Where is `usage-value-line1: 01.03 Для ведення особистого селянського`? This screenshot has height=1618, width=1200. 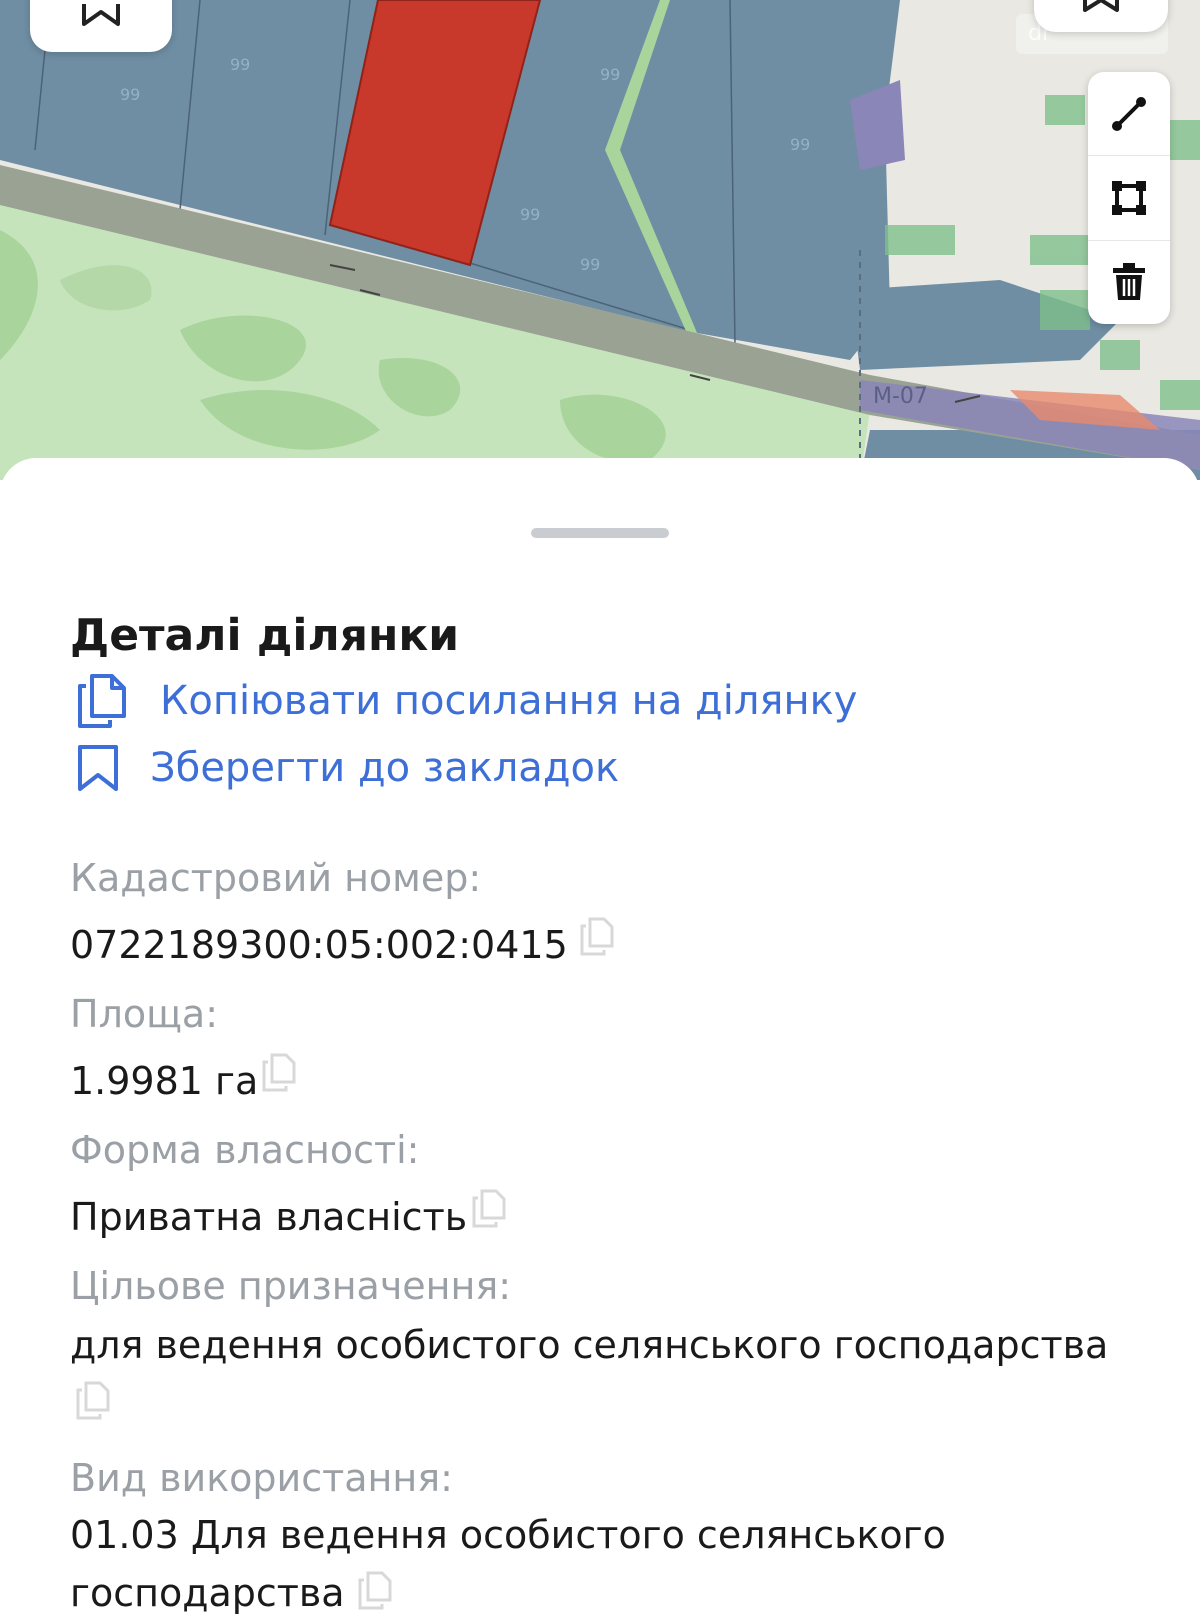
usage-value-line1: 01.03 Для ведення особистого селянського is located at coordinates (508, 1535).